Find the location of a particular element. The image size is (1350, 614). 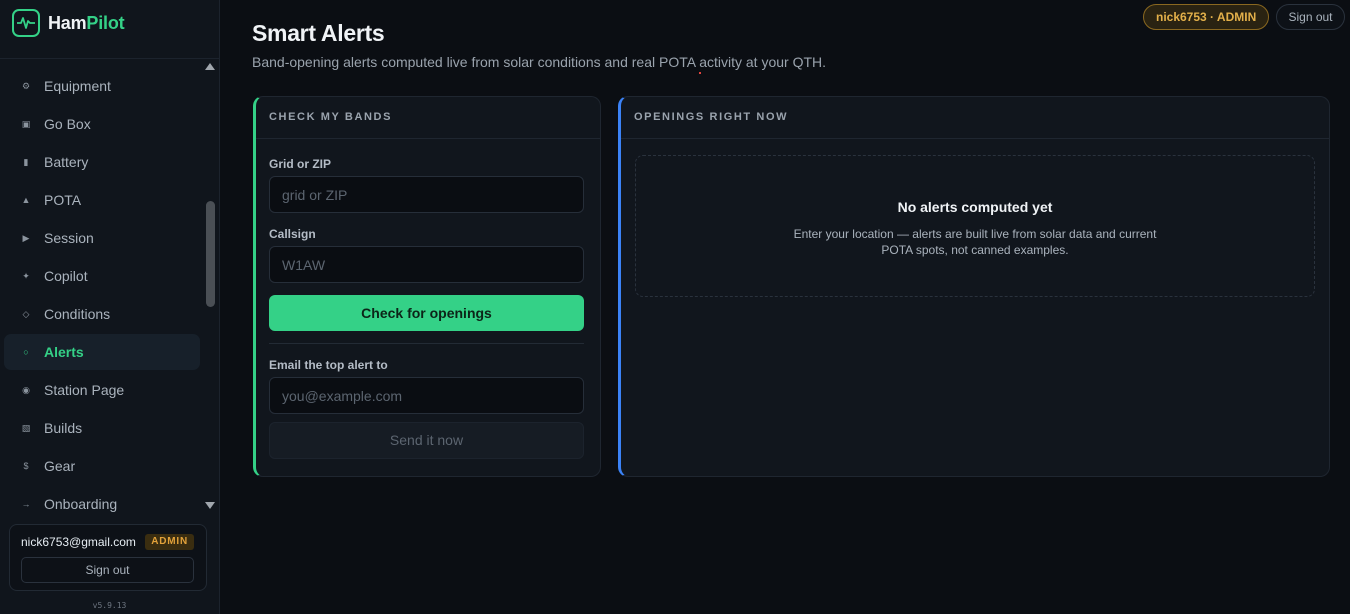

sidebar-item-copilot: ✦ Copilot is located at coordinates (102, 276).